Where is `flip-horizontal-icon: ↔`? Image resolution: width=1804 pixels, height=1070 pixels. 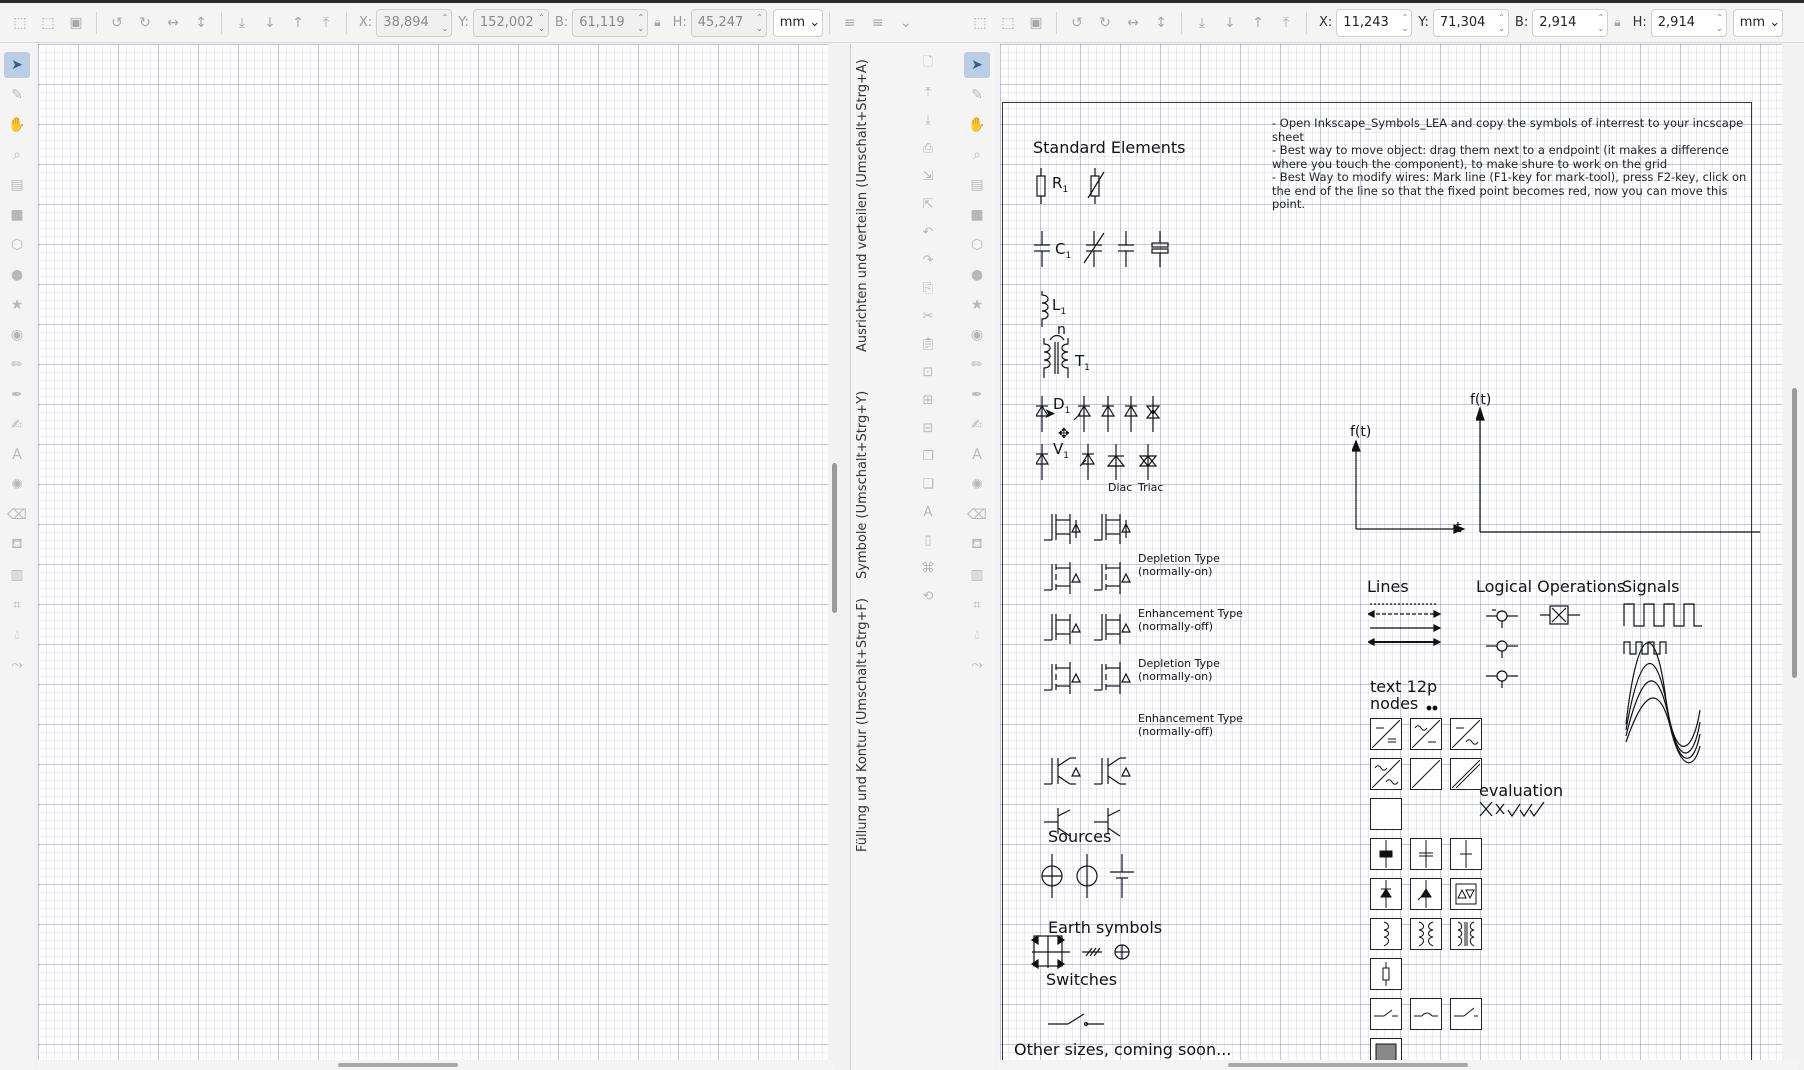
flip-horizontal-icon: ↔ is located at coordinates (173, 23).